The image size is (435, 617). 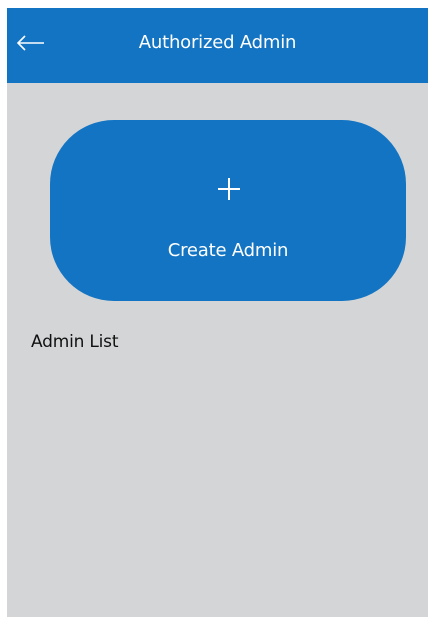 I want to click on create-admin-label: Create Admin, so click(x=228, y=250).